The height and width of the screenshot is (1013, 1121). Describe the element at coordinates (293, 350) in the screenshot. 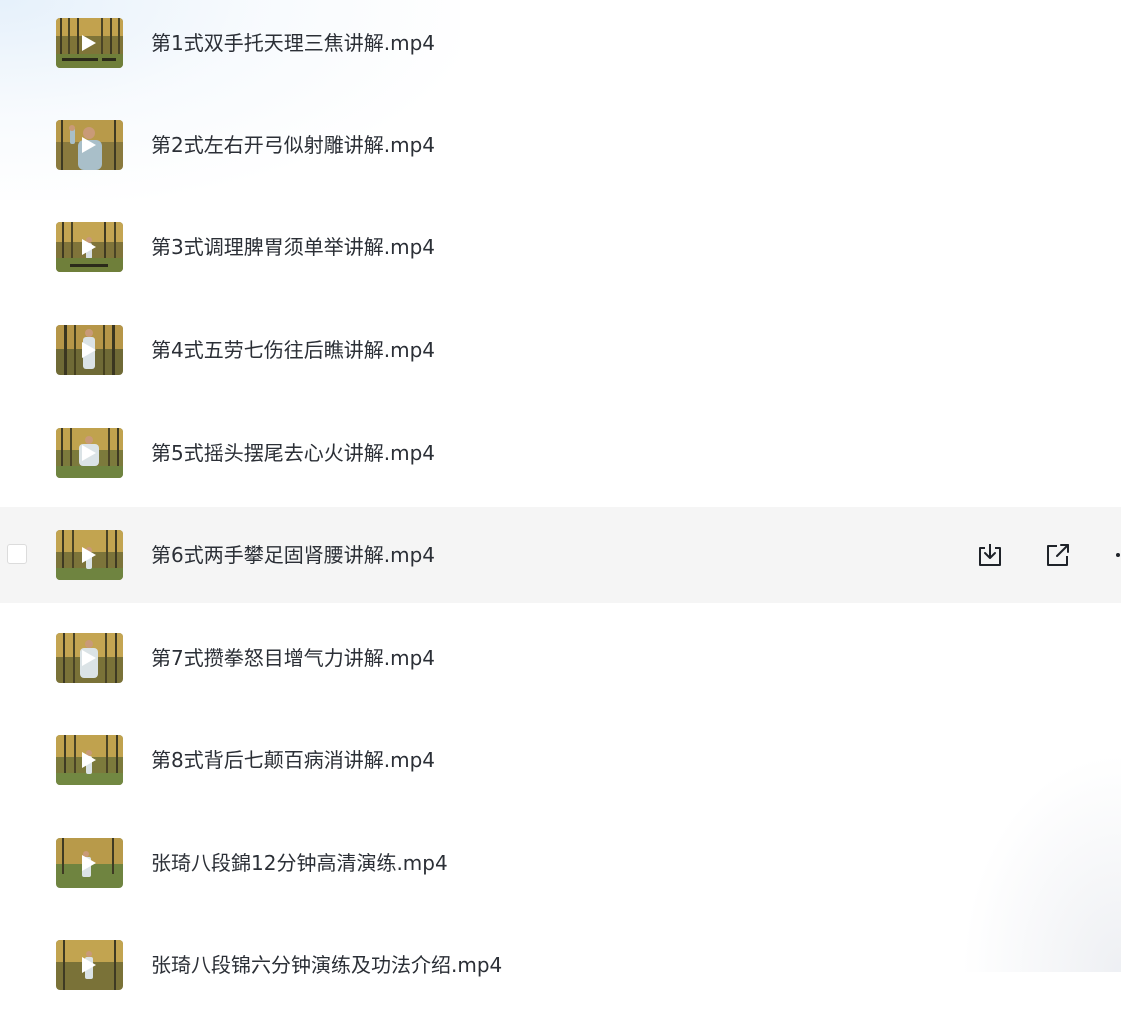

I see `file-name: 第4式五劳七伤往后瞧讲解.mp4` at that location.